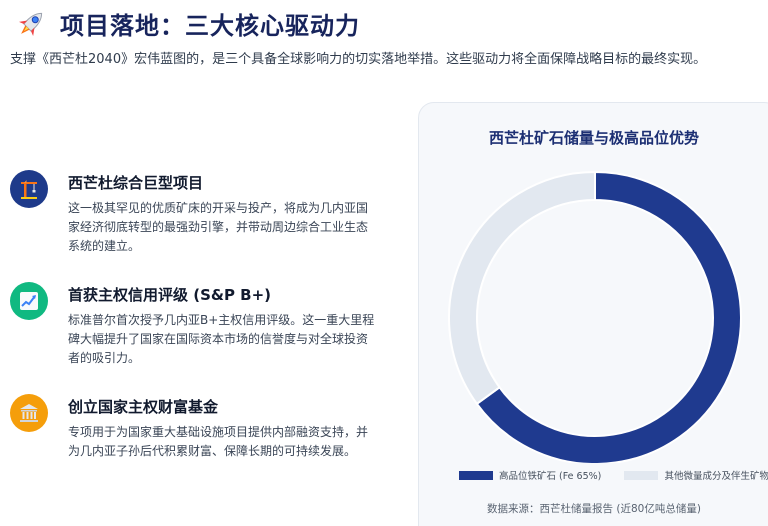  What do you see at coordinates (136, 183) in the screenshot?
I see `driver-item-title: 西芒杜综合巨型项目` at bounding box center [136, 183].